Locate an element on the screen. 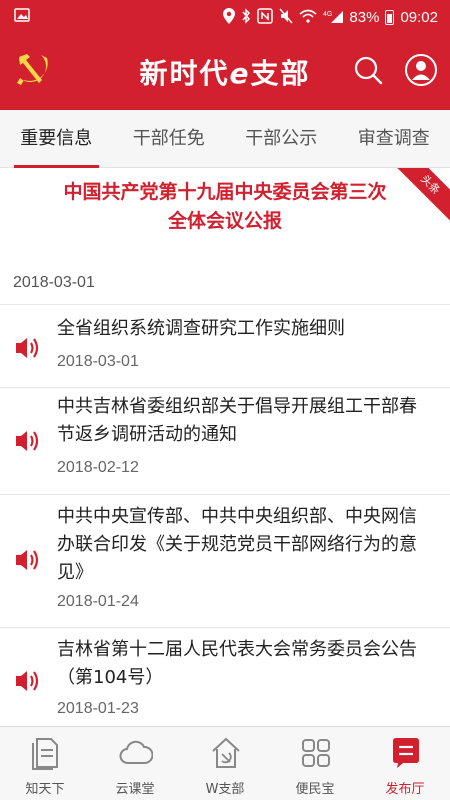 The image size is (450, 800). news-item: 吉林省第十二届人民代表大会常务委员会公告（第104号） 2018-01-23 is located at coordinates (225, 677).